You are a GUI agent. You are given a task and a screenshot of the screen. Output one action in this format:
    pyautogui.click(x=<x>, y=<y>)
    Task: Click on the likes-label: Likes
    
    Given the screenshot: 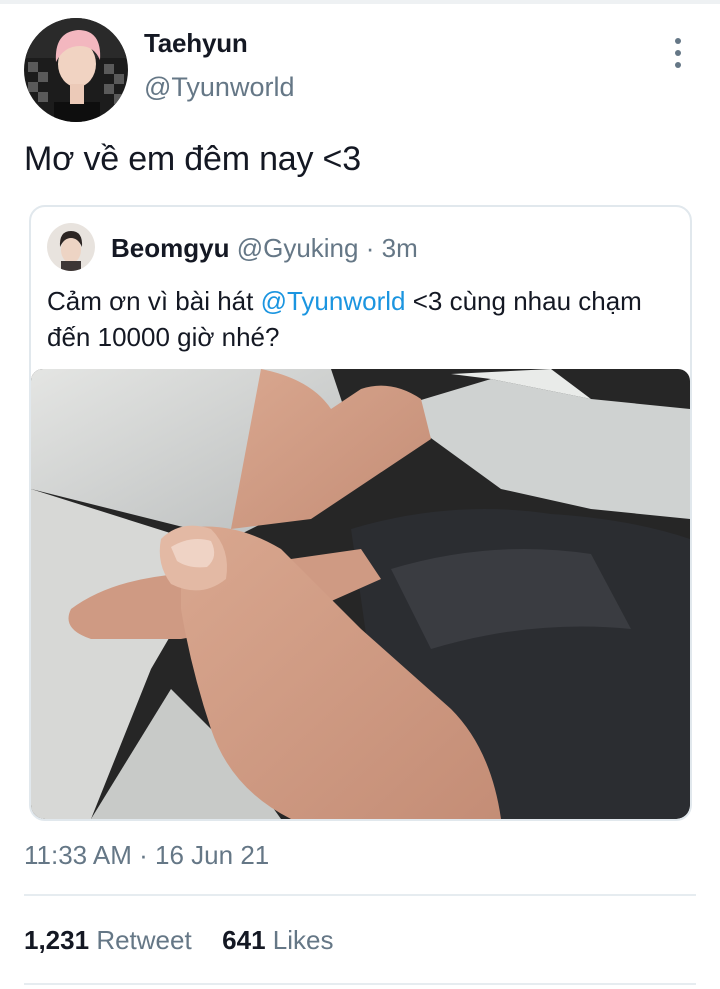 What is the action you would take?
    pyautogui.click(x=303, y=940)
    